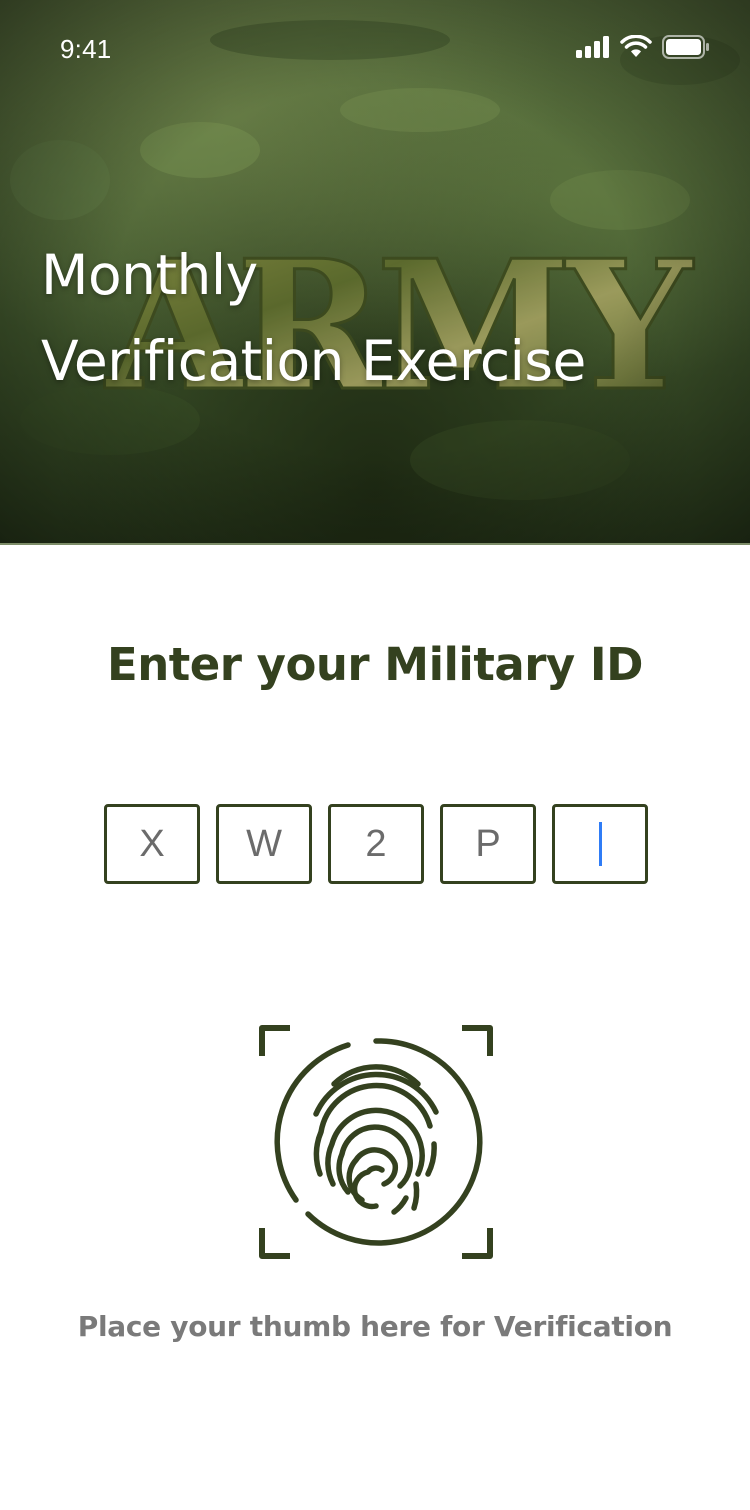 Image resolution: width=750 pixels, height=1510 pixels. Describe the element at coordinates (313, 318) in the screenshot. I see `page-title: Monthly Verification Exercise` at that location.